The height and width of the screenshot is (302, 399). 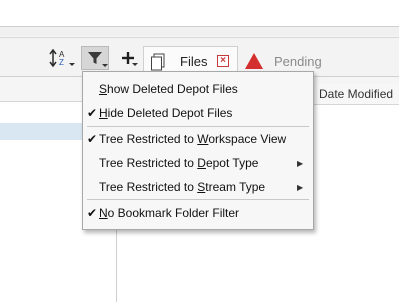 I want to click on column-date-modified: Date Modified, so click(x=351, y=94).